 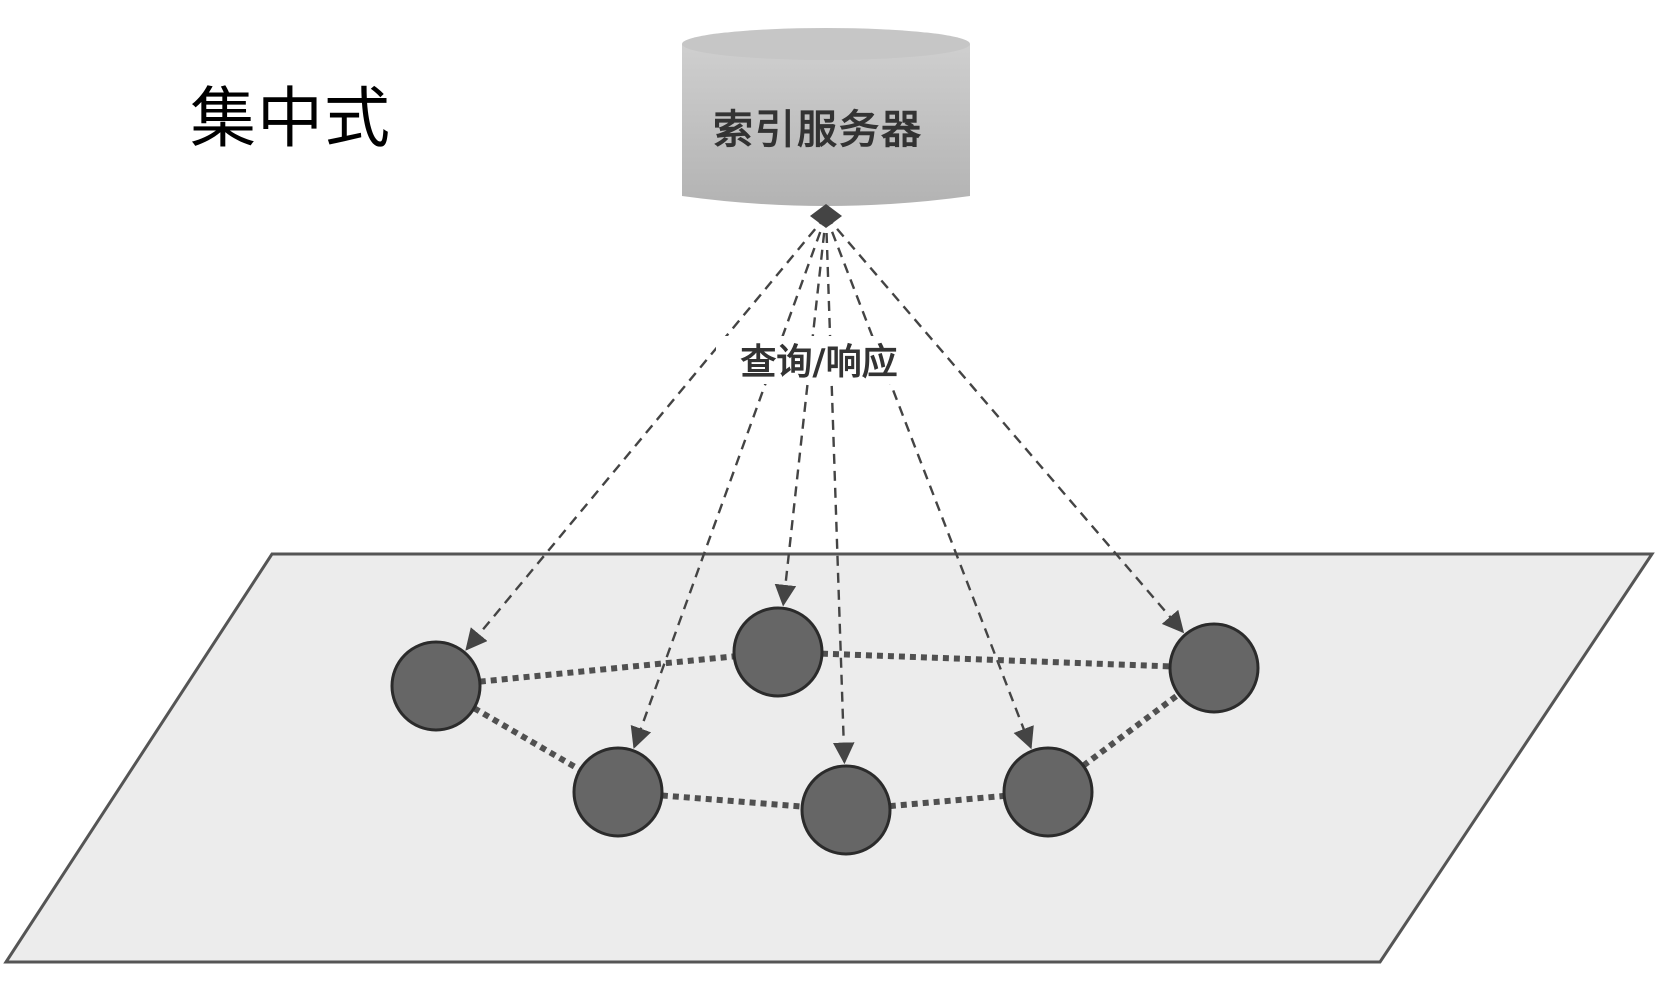 I want to click on peer-2-node, so click(x=778, y=652).